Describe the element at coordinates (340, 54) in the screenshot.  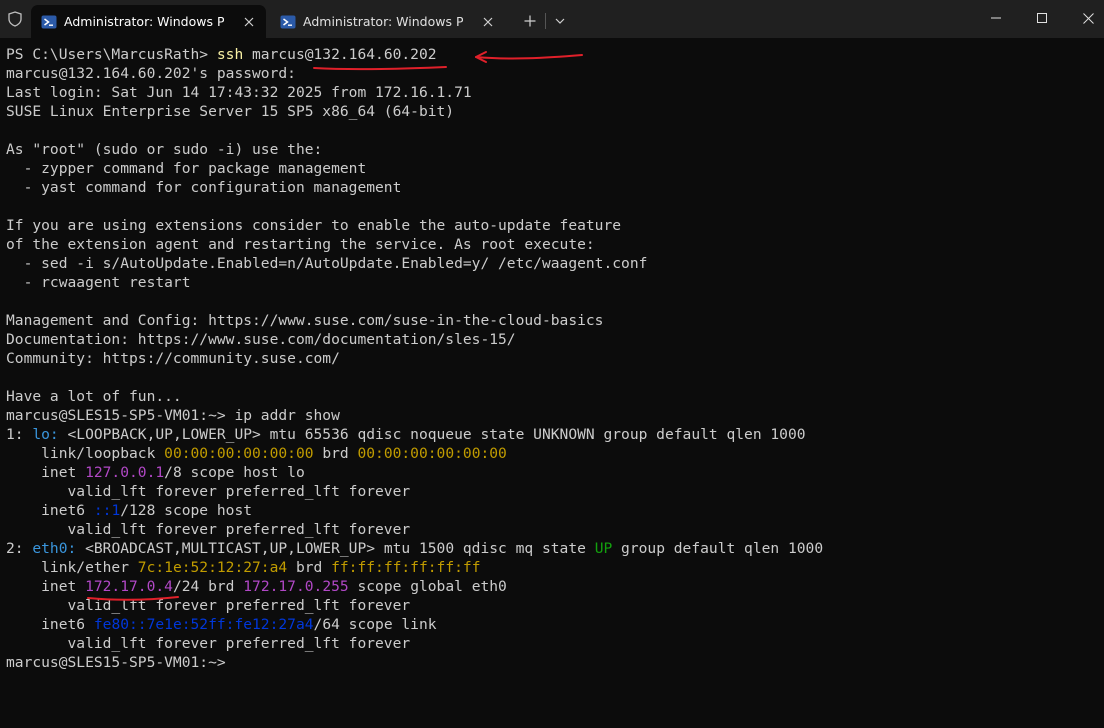
I see `terminal-text: marcus@132.164.60.202` at that location.